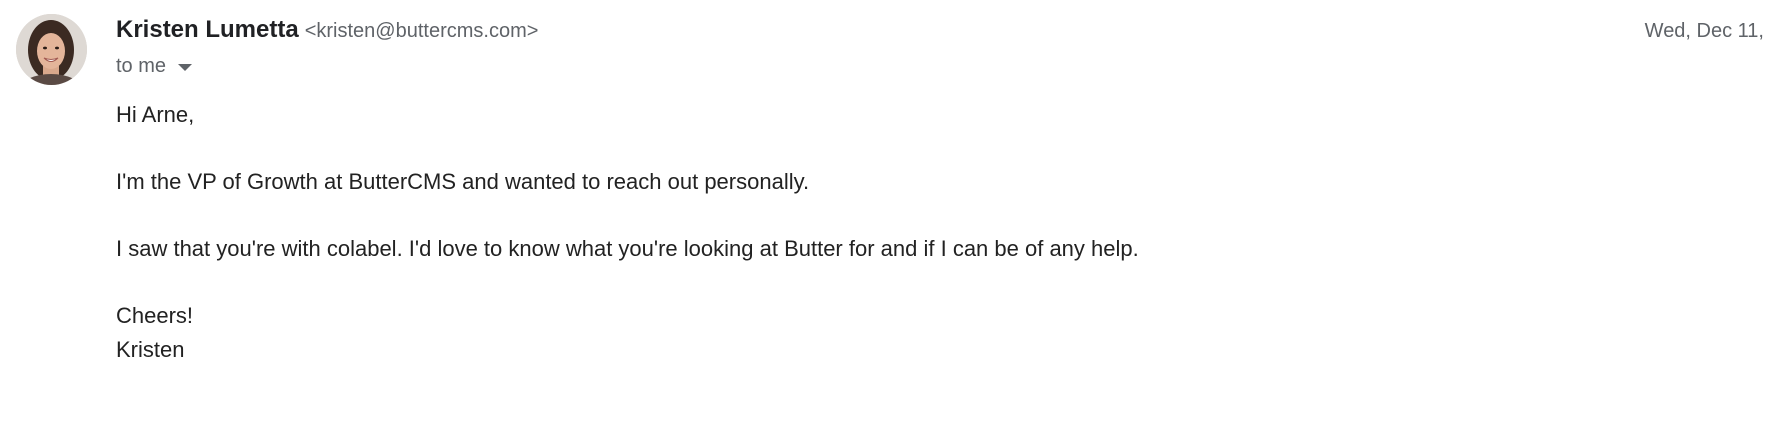 The height and width of the screenshot is (438, 1774). What do you see at coordinates (185, 67) in the screenshot?
I see `caret-down-icon` at bounding box center [185, 67].